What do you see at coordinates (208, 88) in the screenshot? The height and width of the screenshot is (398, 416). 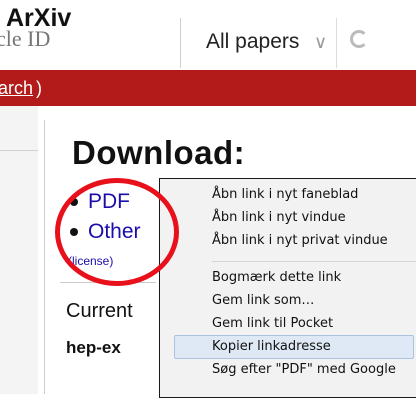 I see `header-banner: arch )` at bounding box center [208, 88].